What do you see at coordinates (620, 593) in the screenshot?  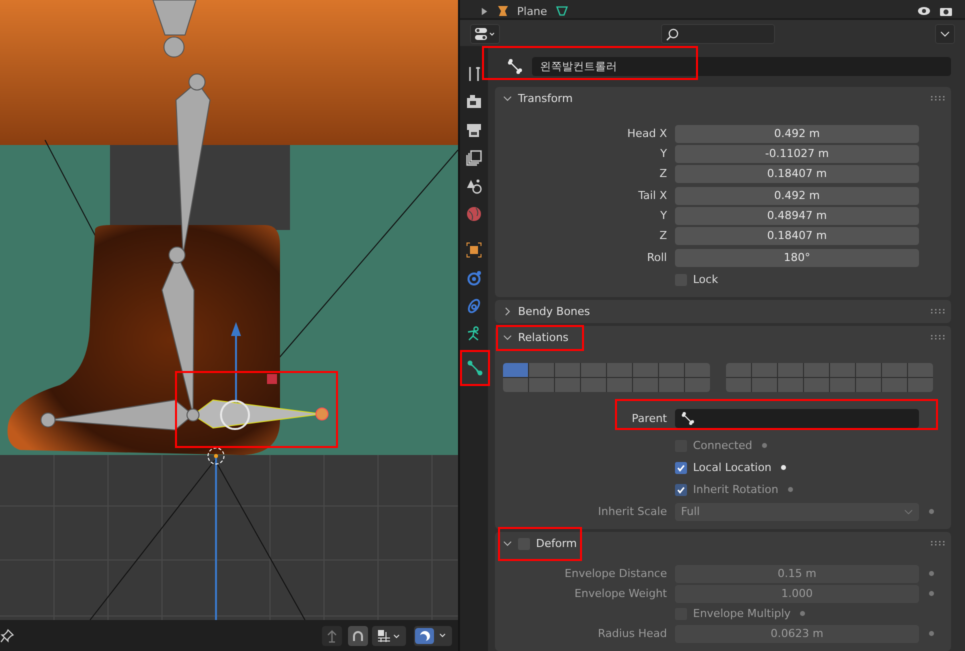 I see `field-label: Envelope Weight` at bounding box center [620, 593].